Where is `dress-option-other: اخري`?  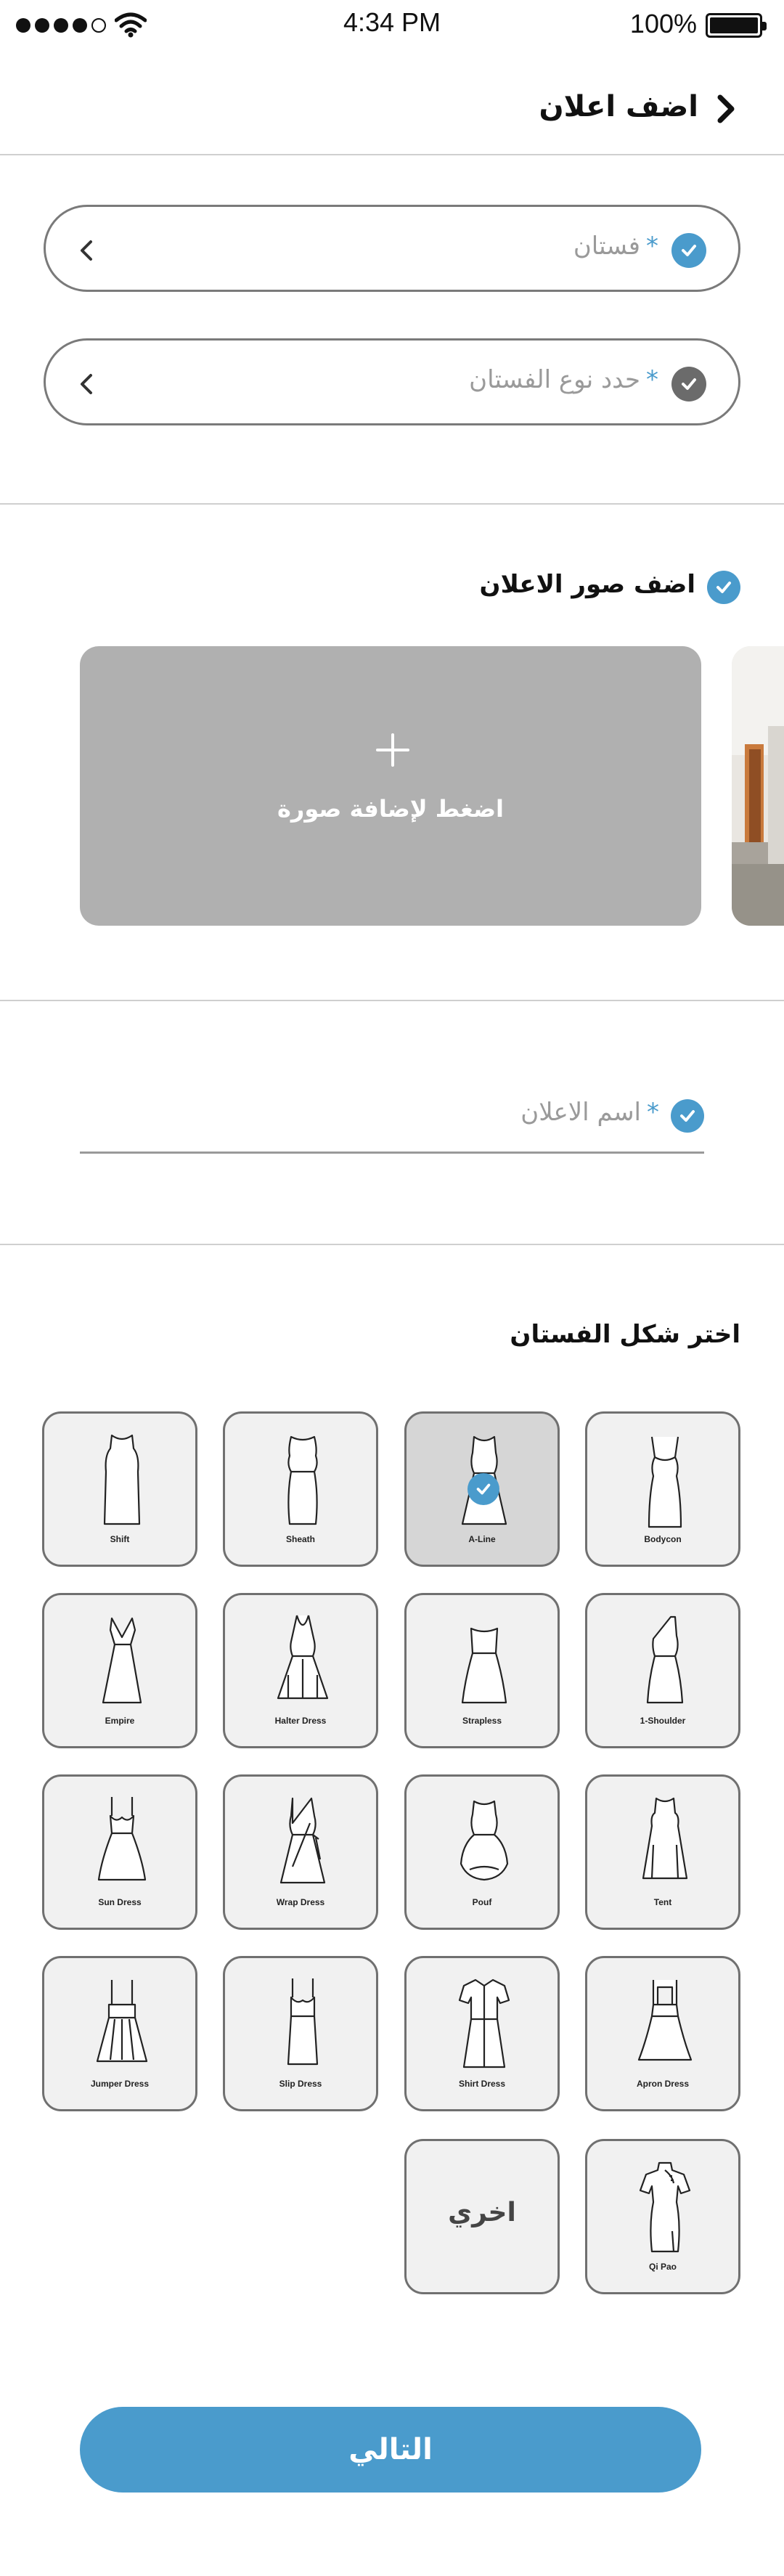
dress-option-other: اخري is located at coordinates (482, 2216).